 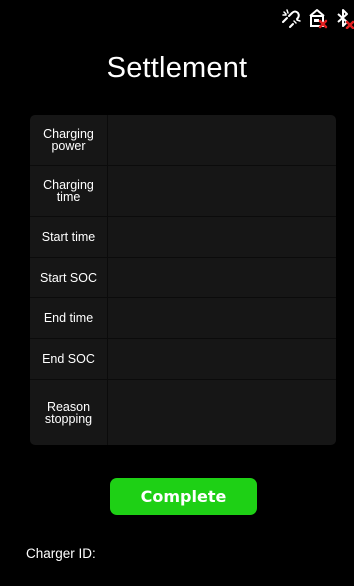 I want to click on page-title: Settlement, so click(x=177, y=68).